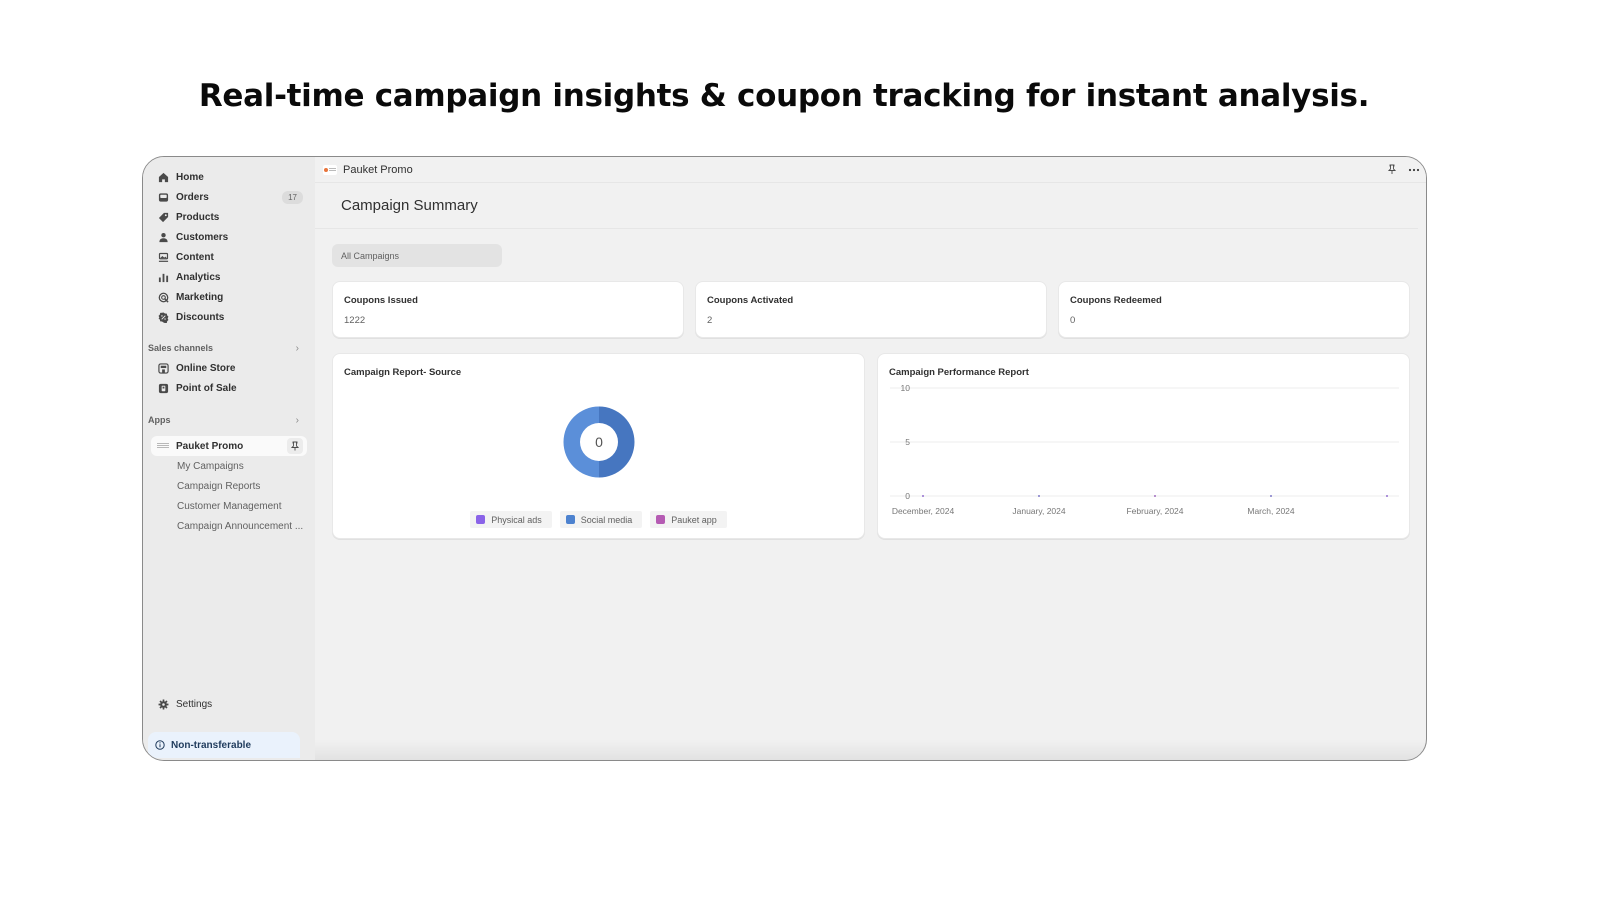 Image resolution: width=1600 pixels, height=900 pixels. Describe the element at coordinates (617, 442) in the screenshot. I see `donut-slice-empty-dark` at that location.